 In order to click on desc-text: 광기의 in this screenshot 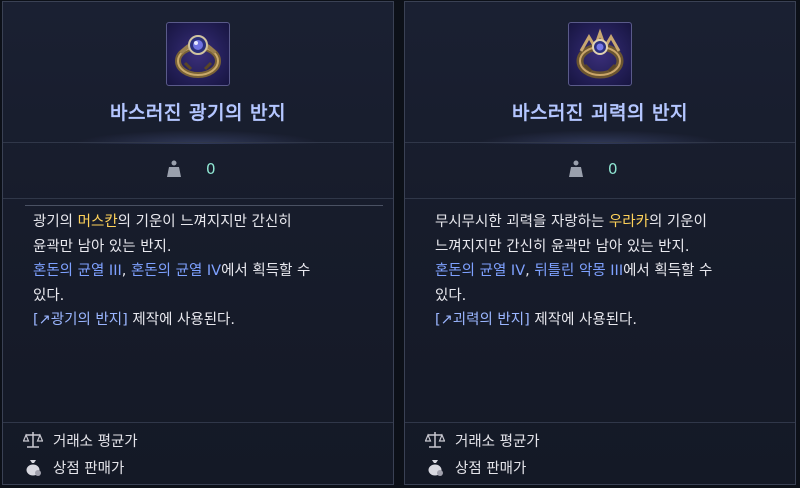, I will do `click(55, 222)`.